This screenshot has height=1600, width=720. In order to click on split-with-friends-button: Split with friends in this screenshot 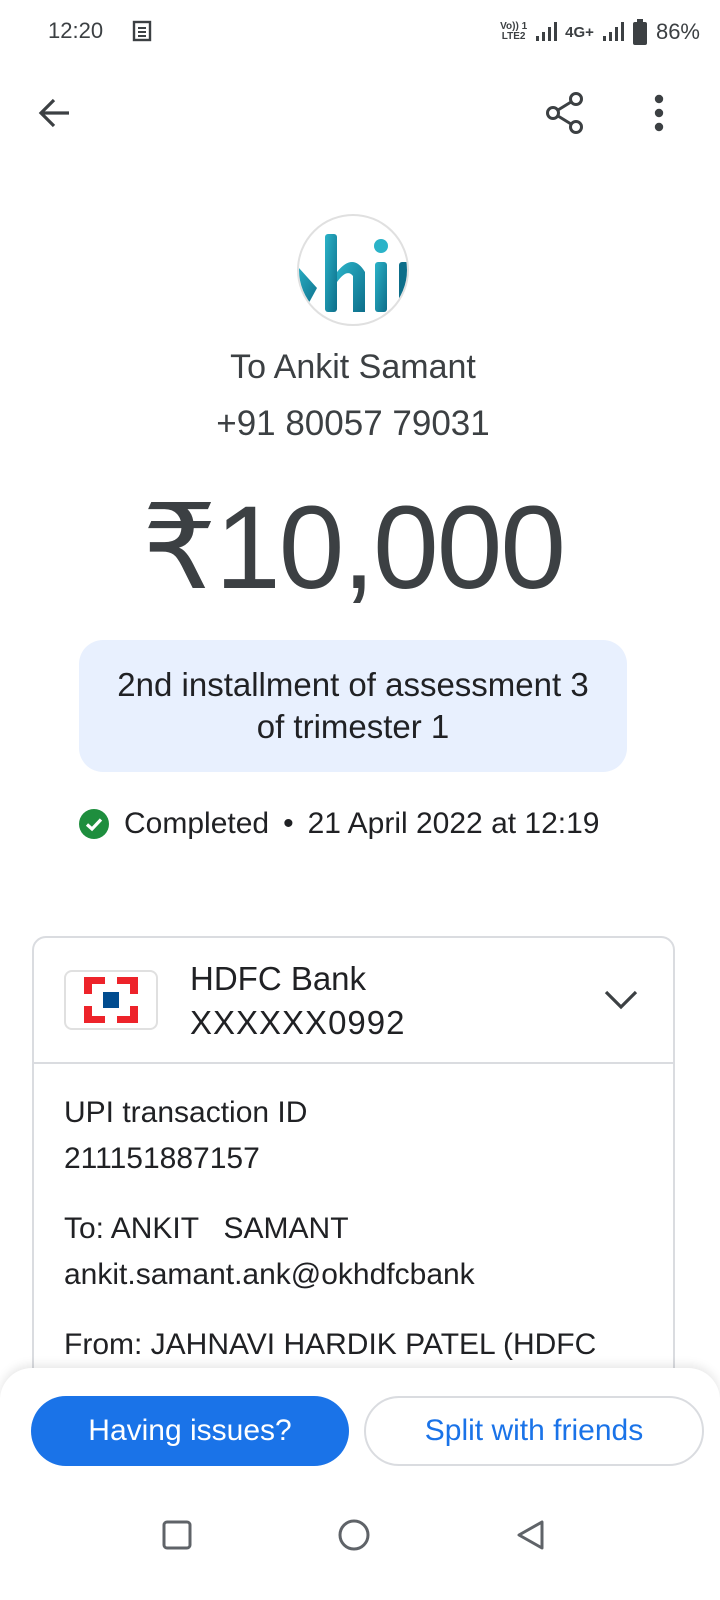, I will do `click(534, 1431)`.